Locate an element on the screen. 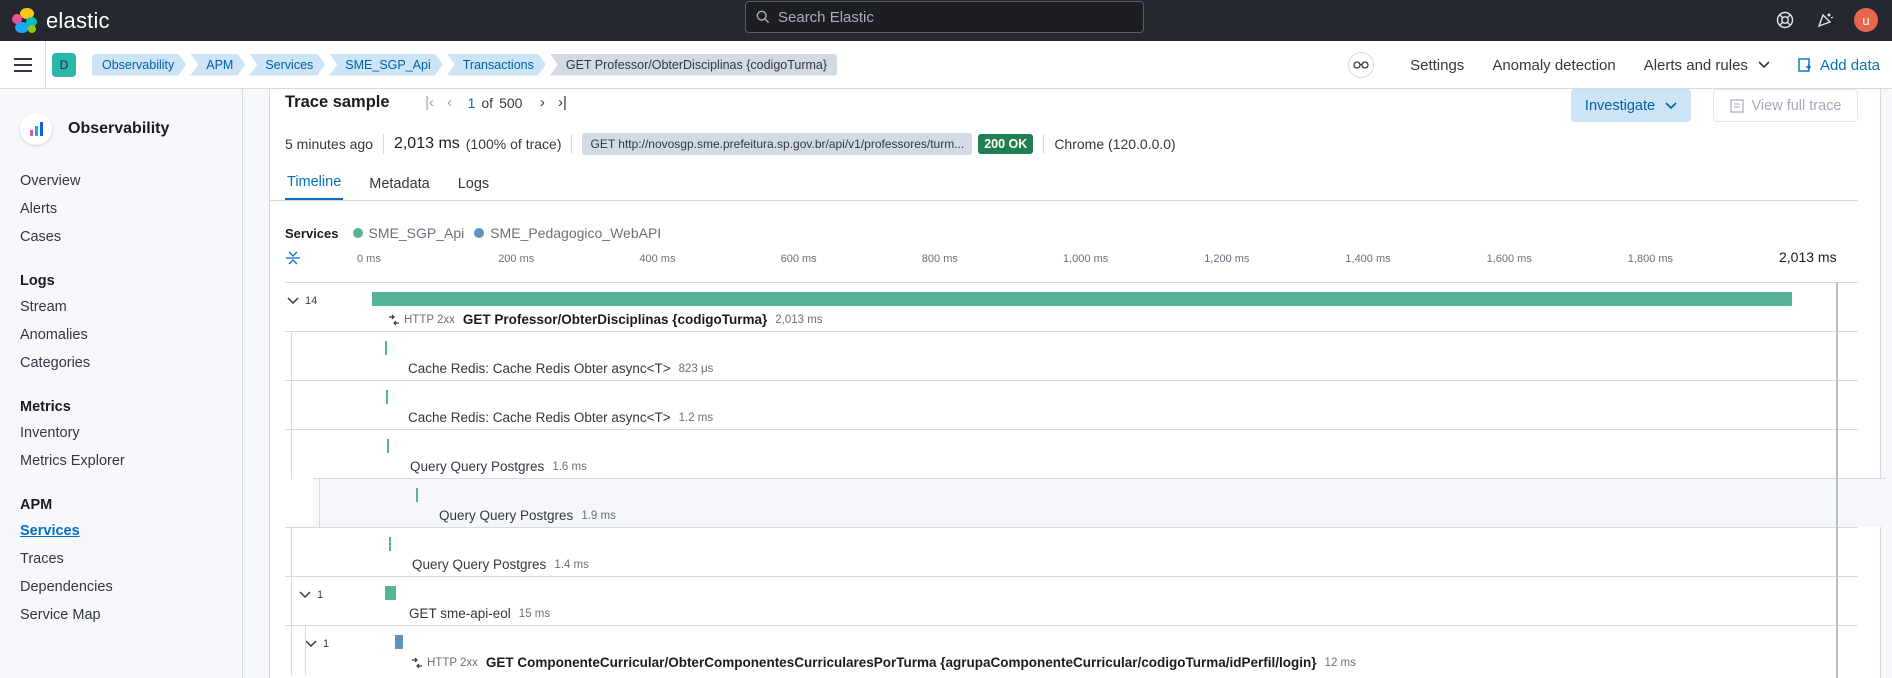 This screenshot has height=678, width=1892. help-icon is located at coordinates (1785, 20).